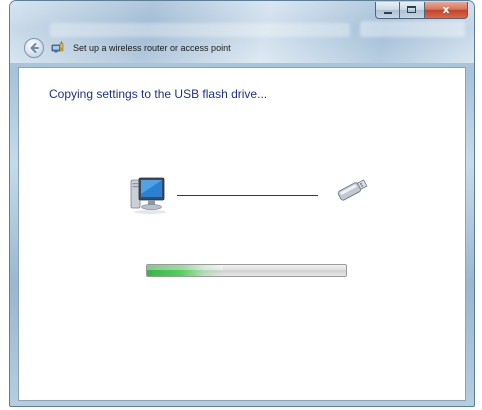 The width and height of the screenshot is (482, 410). I want to click on caption-buttons: x, so click(421, 11).